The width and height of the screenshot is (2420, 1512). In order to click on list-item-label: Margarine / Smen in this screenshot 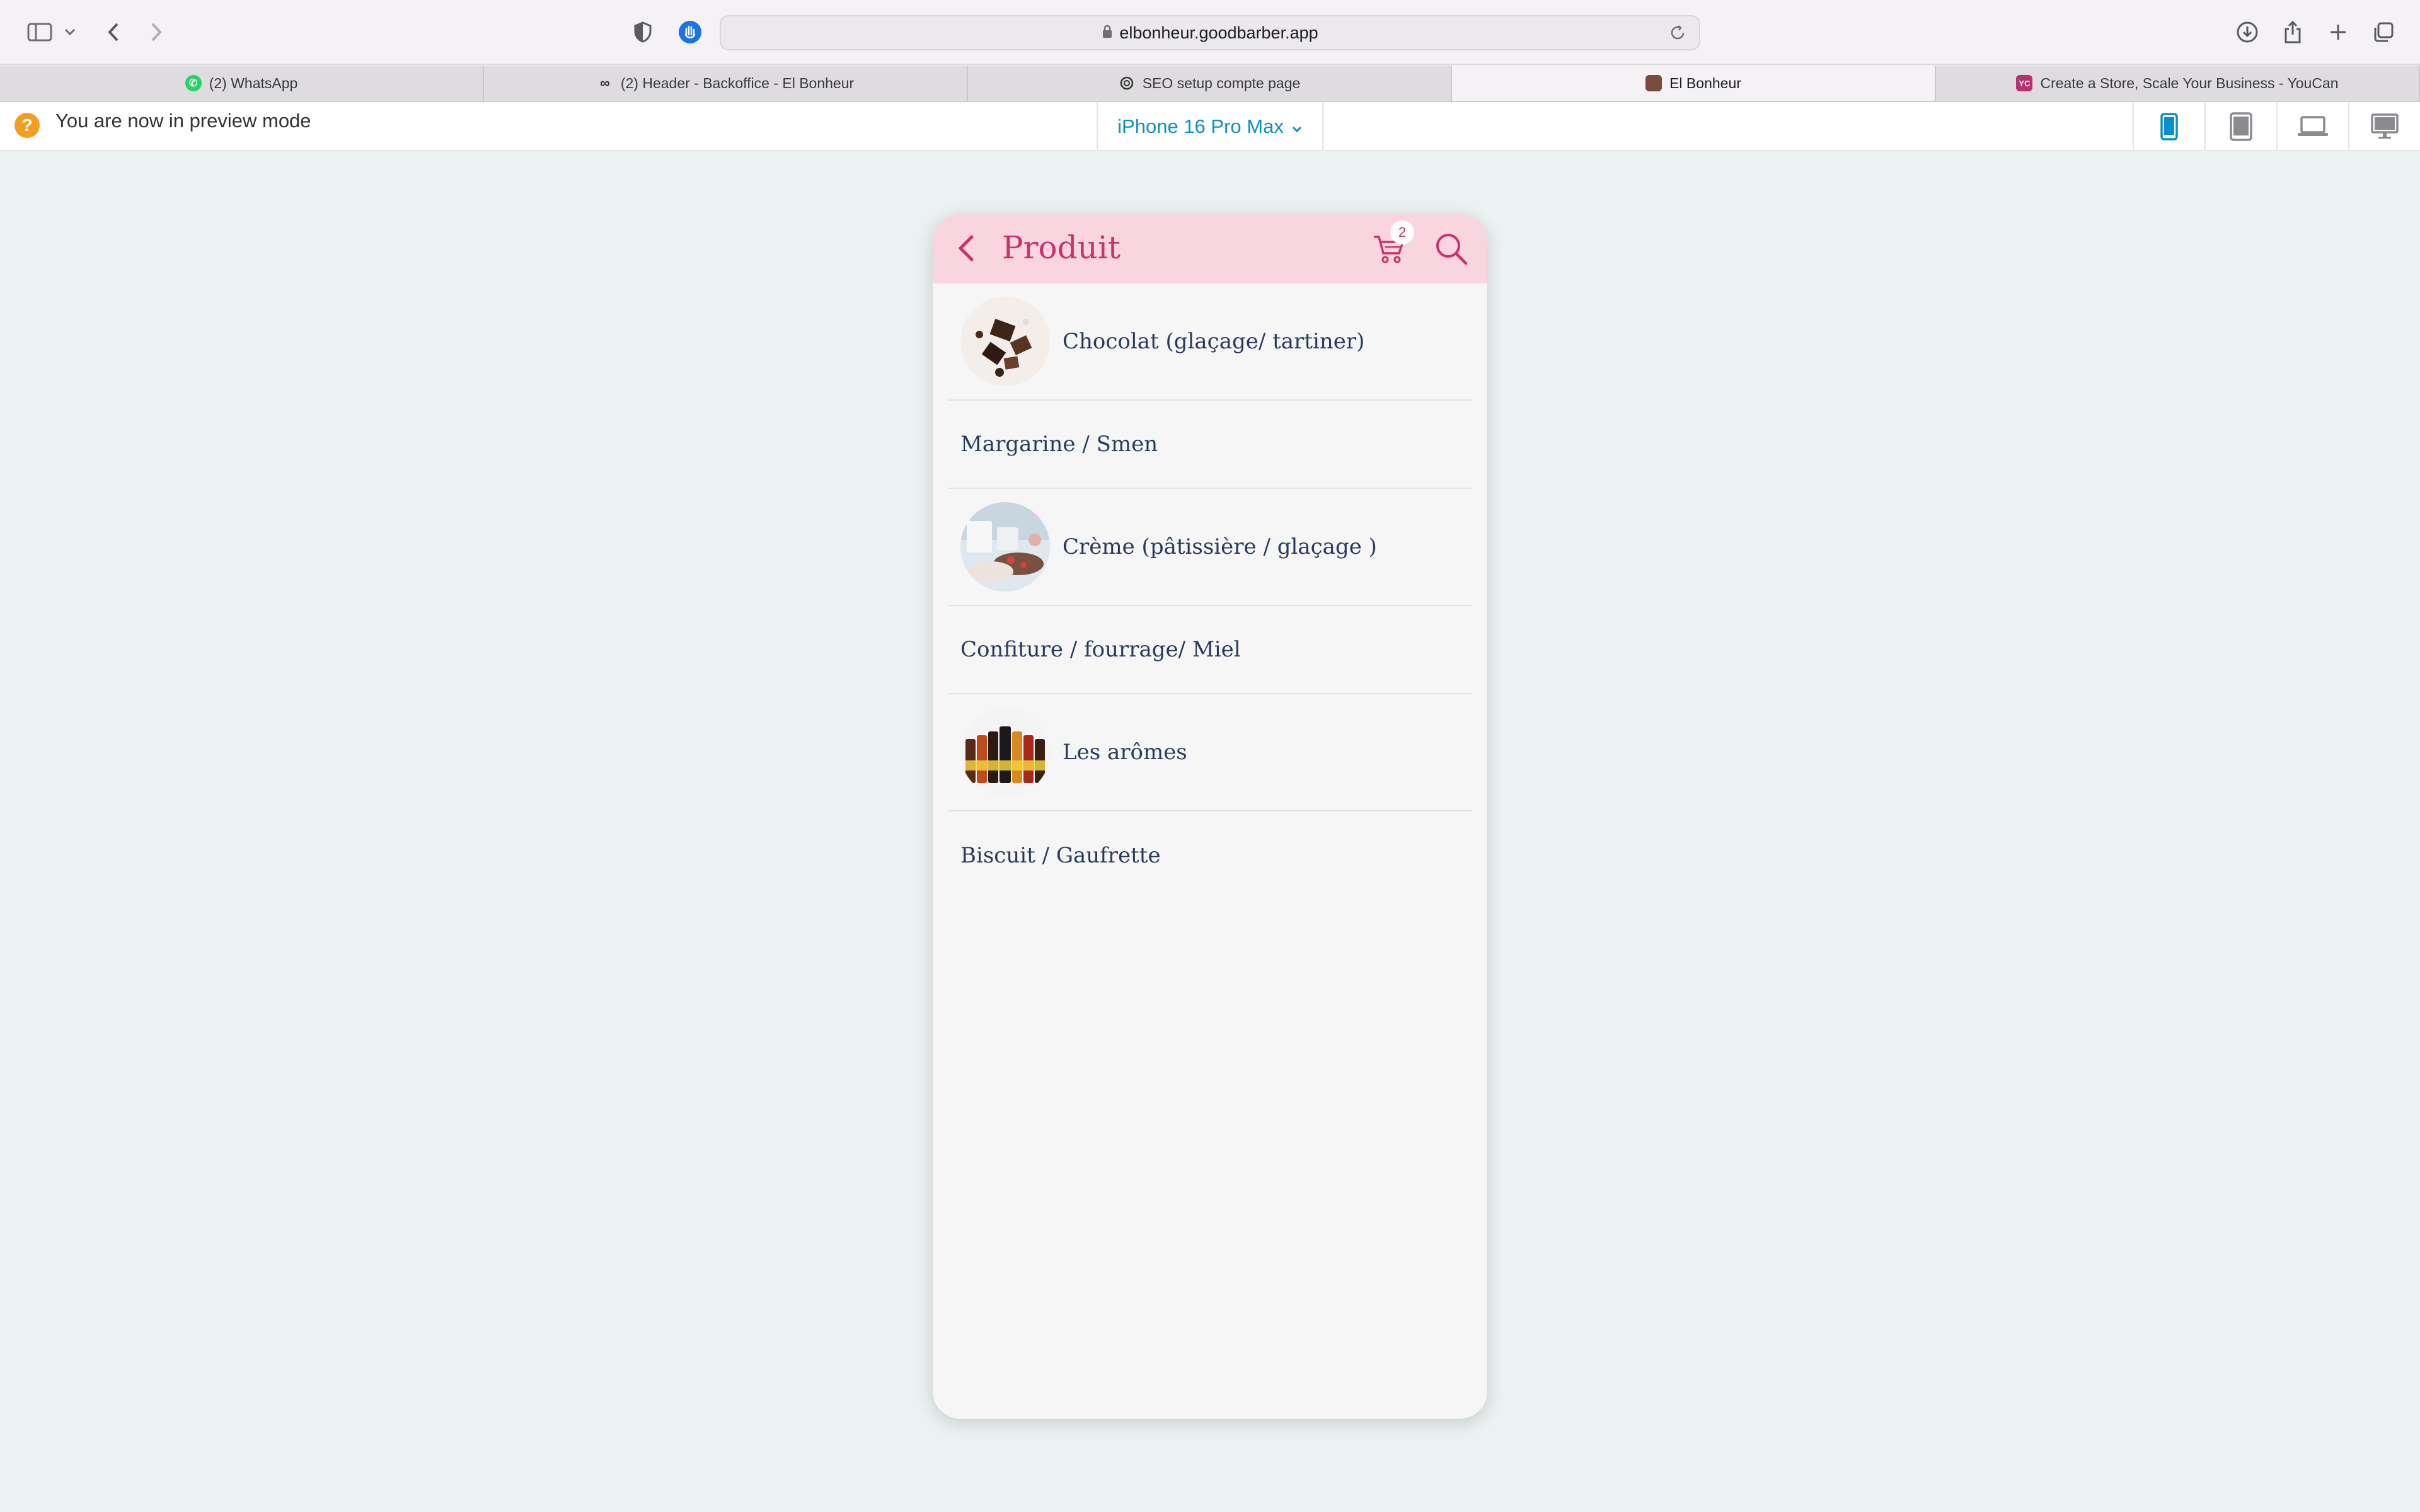, I will do `click(1059, 444)`.